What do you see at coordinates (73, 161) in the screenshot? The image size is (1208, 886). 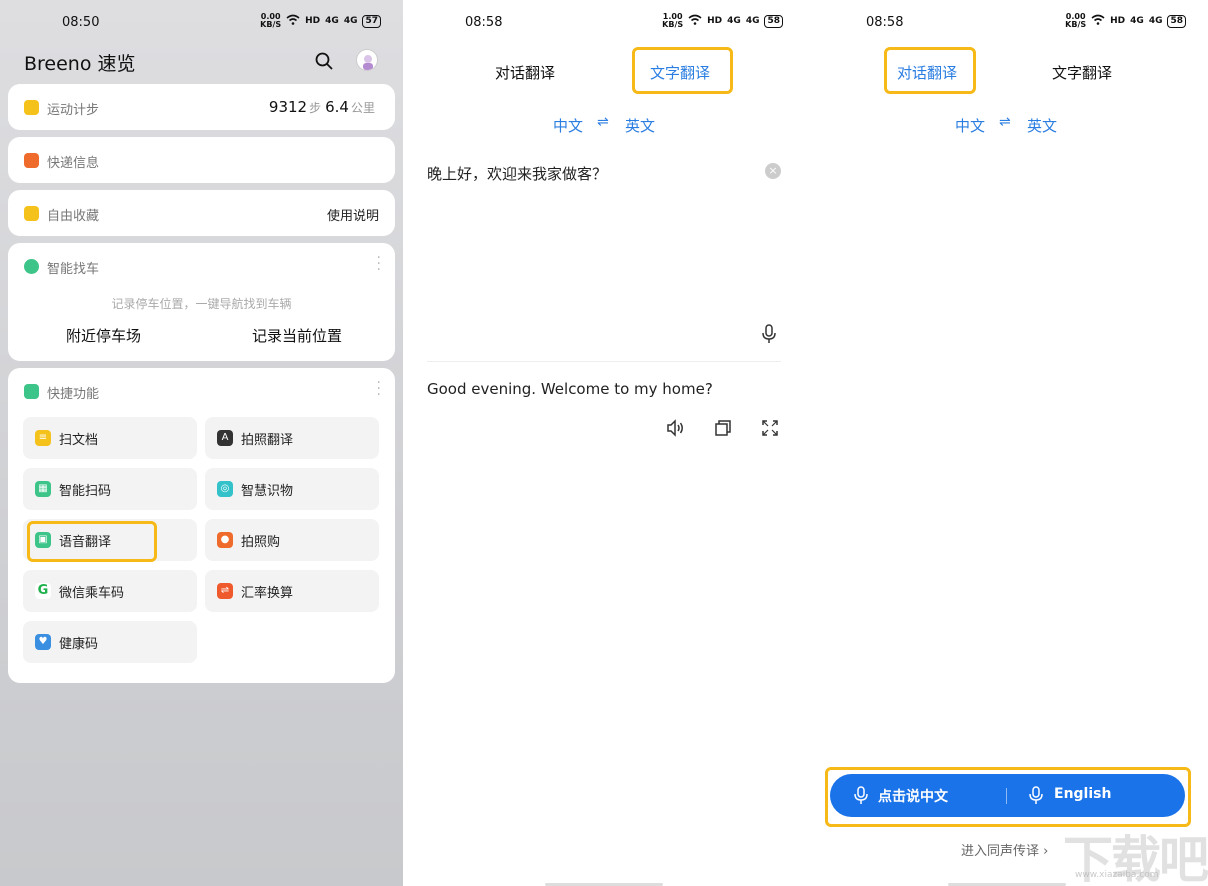 I see `express-card-label: 快递信息` at bounding box center [73, 161].